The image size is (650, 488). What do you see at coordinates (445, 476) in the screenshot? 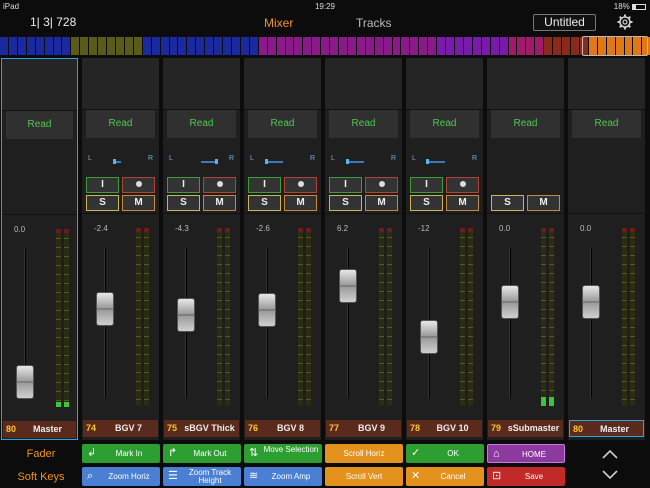
I see `softkey-cancel-button: ✕ Cancel` at bounding box center [445, 476].